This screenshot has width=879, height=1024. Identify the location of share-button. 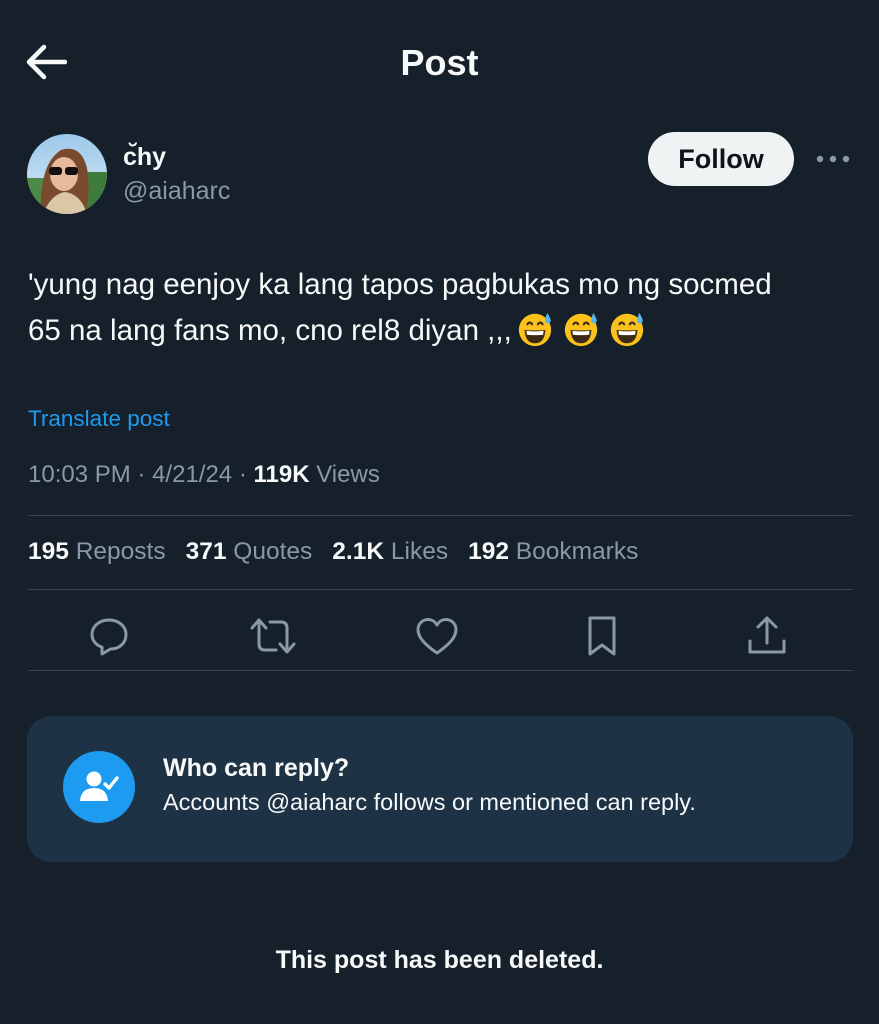
(767, 636).